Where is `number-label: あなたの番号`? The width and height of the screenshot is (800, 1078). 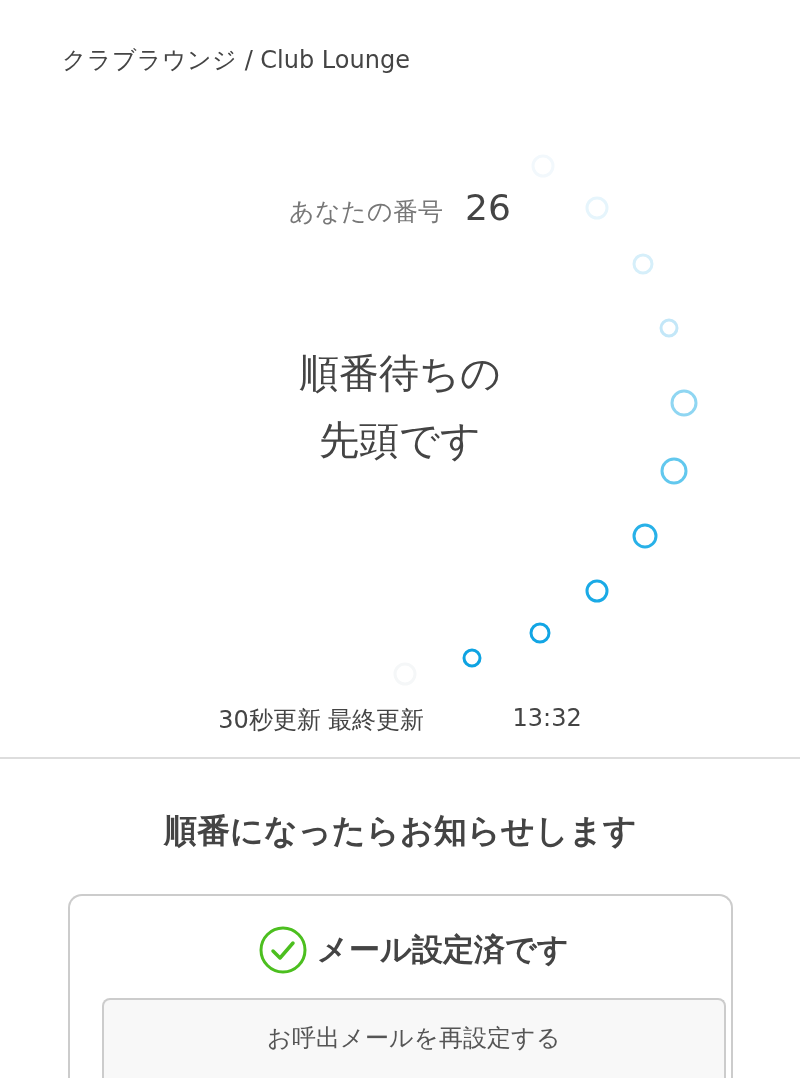
number-label: あなたの番号 is located at coordinates (366, 211).